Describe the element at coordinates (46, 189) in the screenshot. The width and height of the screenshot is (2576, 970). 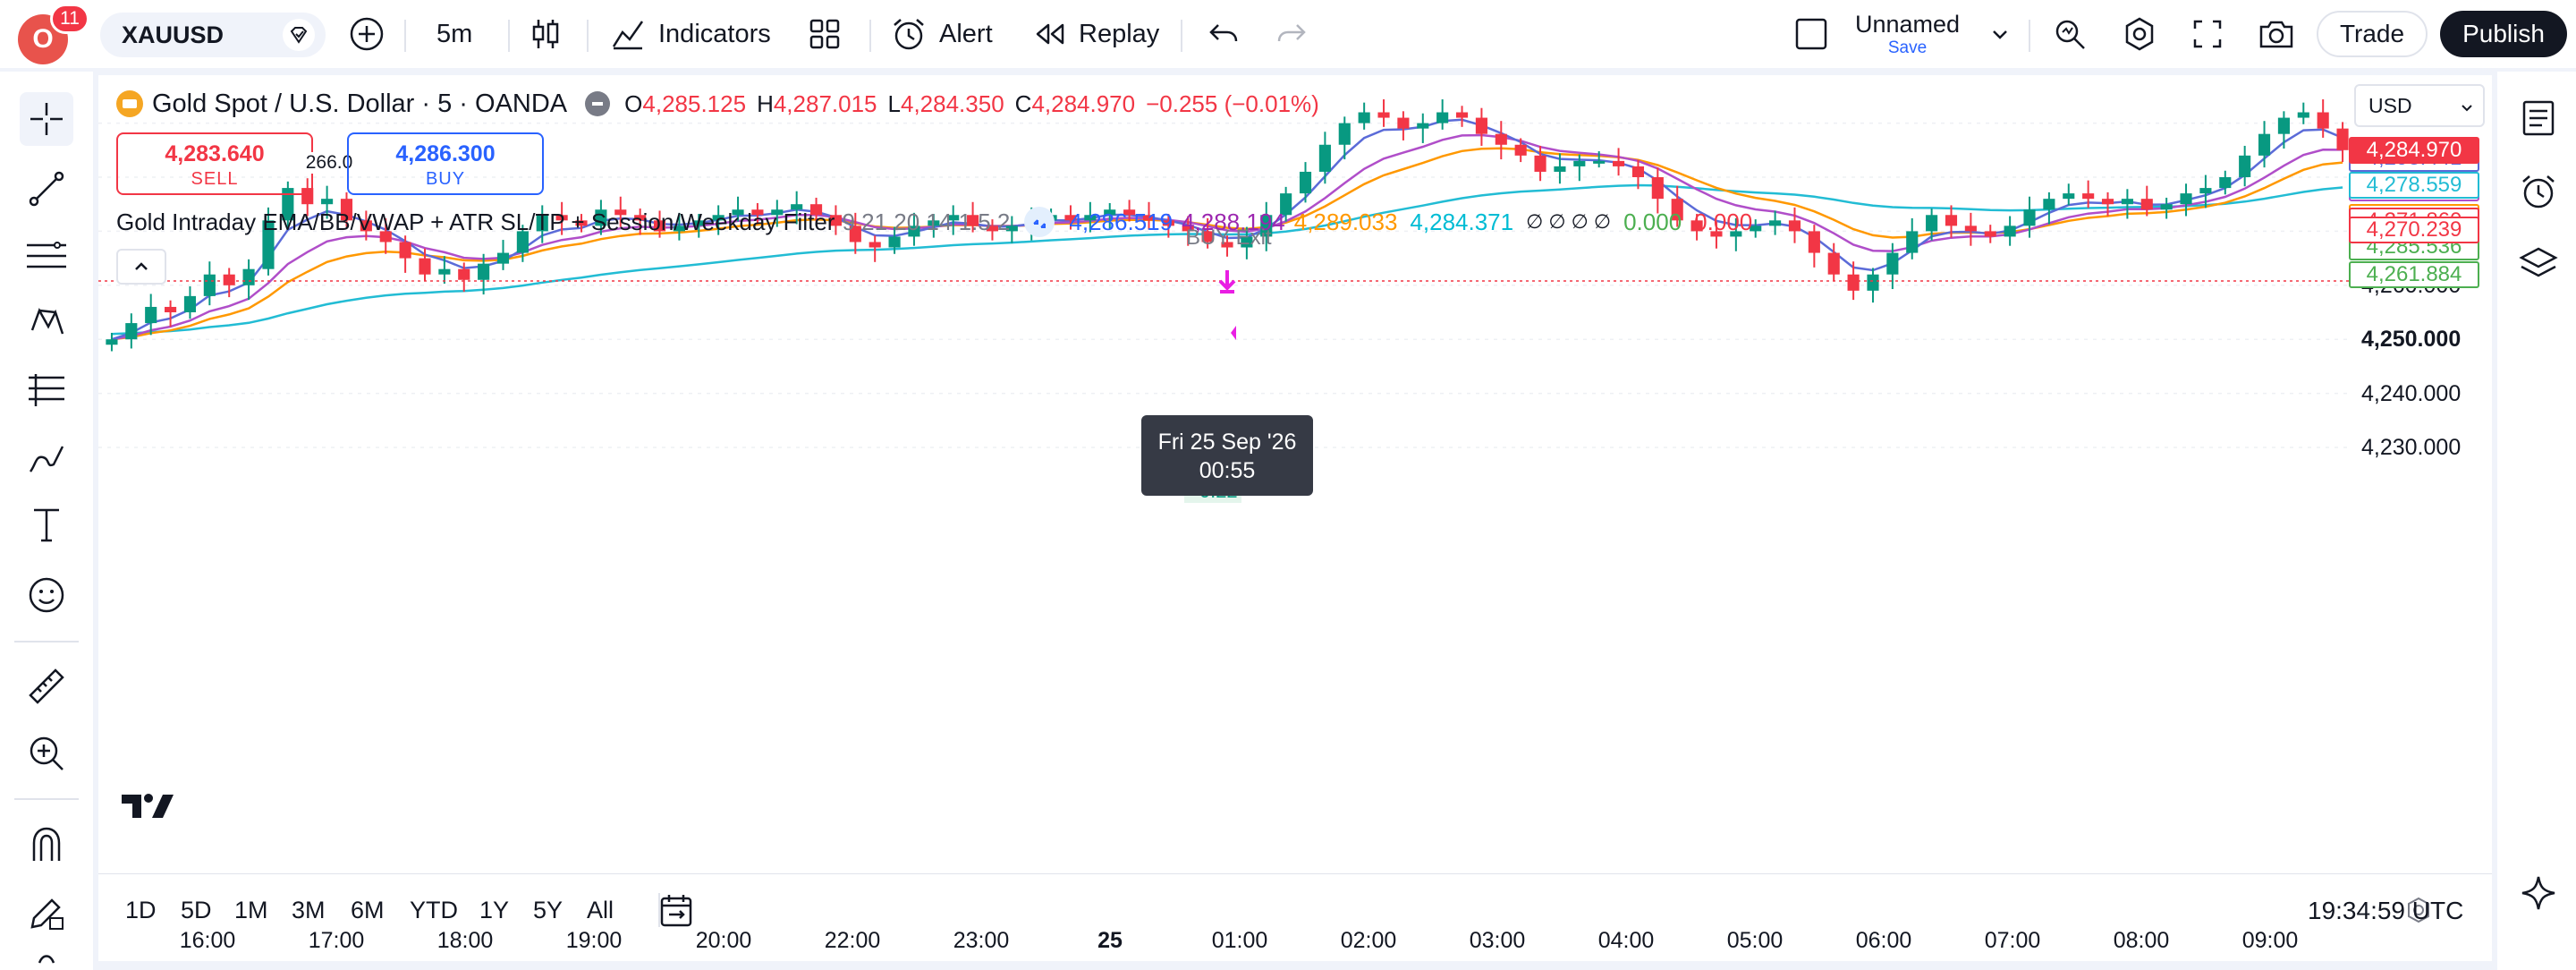
I see `trend-line-tool` at that location.